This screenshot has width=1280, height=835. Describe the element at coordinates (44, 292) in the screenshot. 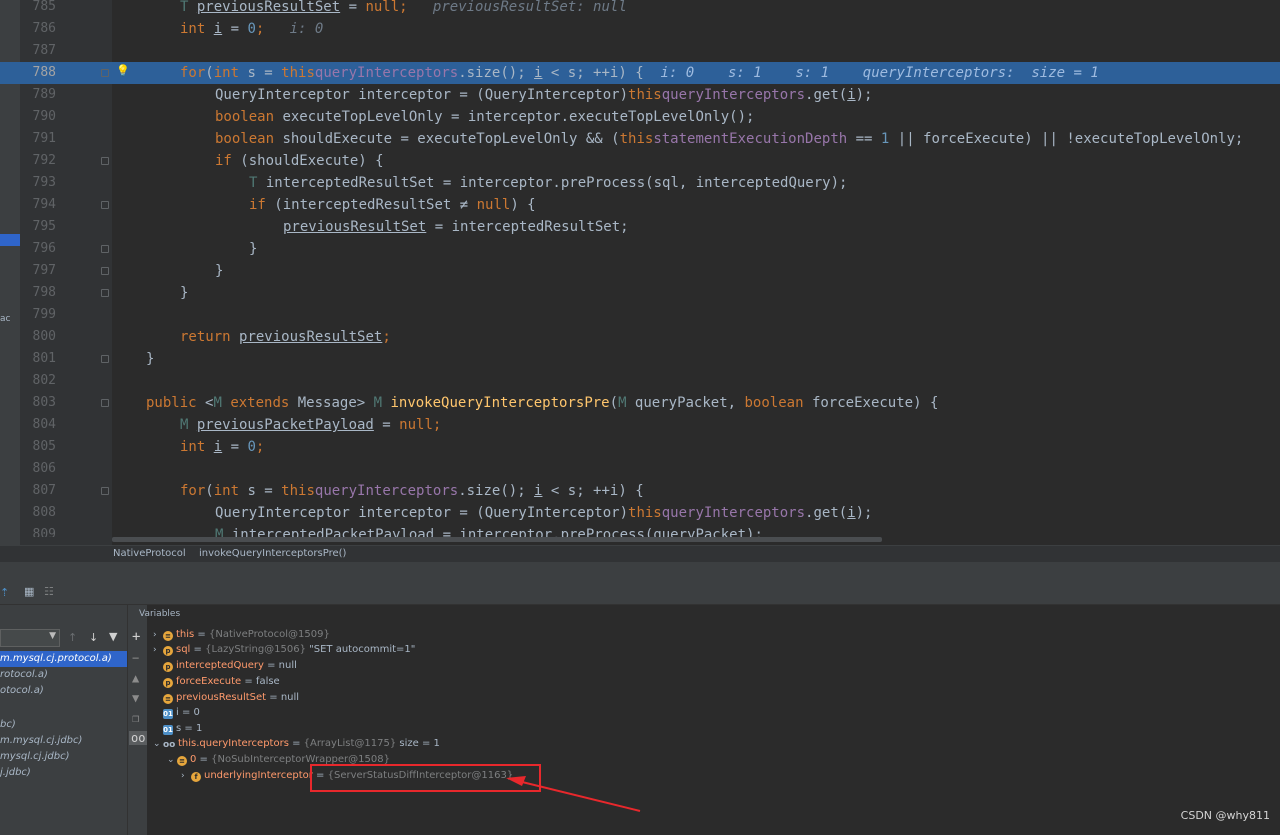

I see `line-number: 798` at that location.